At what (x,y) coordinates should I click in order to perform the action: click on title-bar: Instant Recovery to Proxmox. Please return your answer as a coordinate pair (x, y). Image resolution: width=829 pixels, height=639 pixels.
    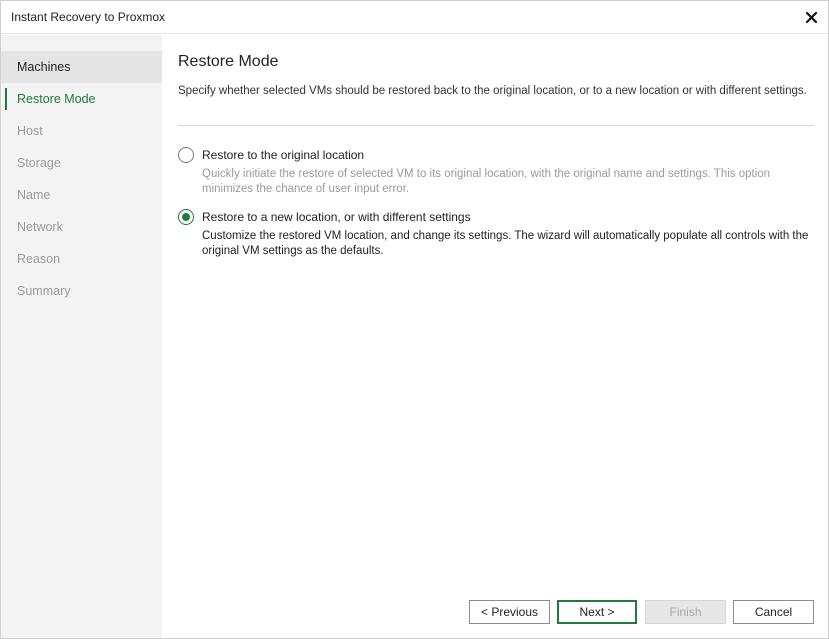
    Looking at the image, I should click on (414, 17).